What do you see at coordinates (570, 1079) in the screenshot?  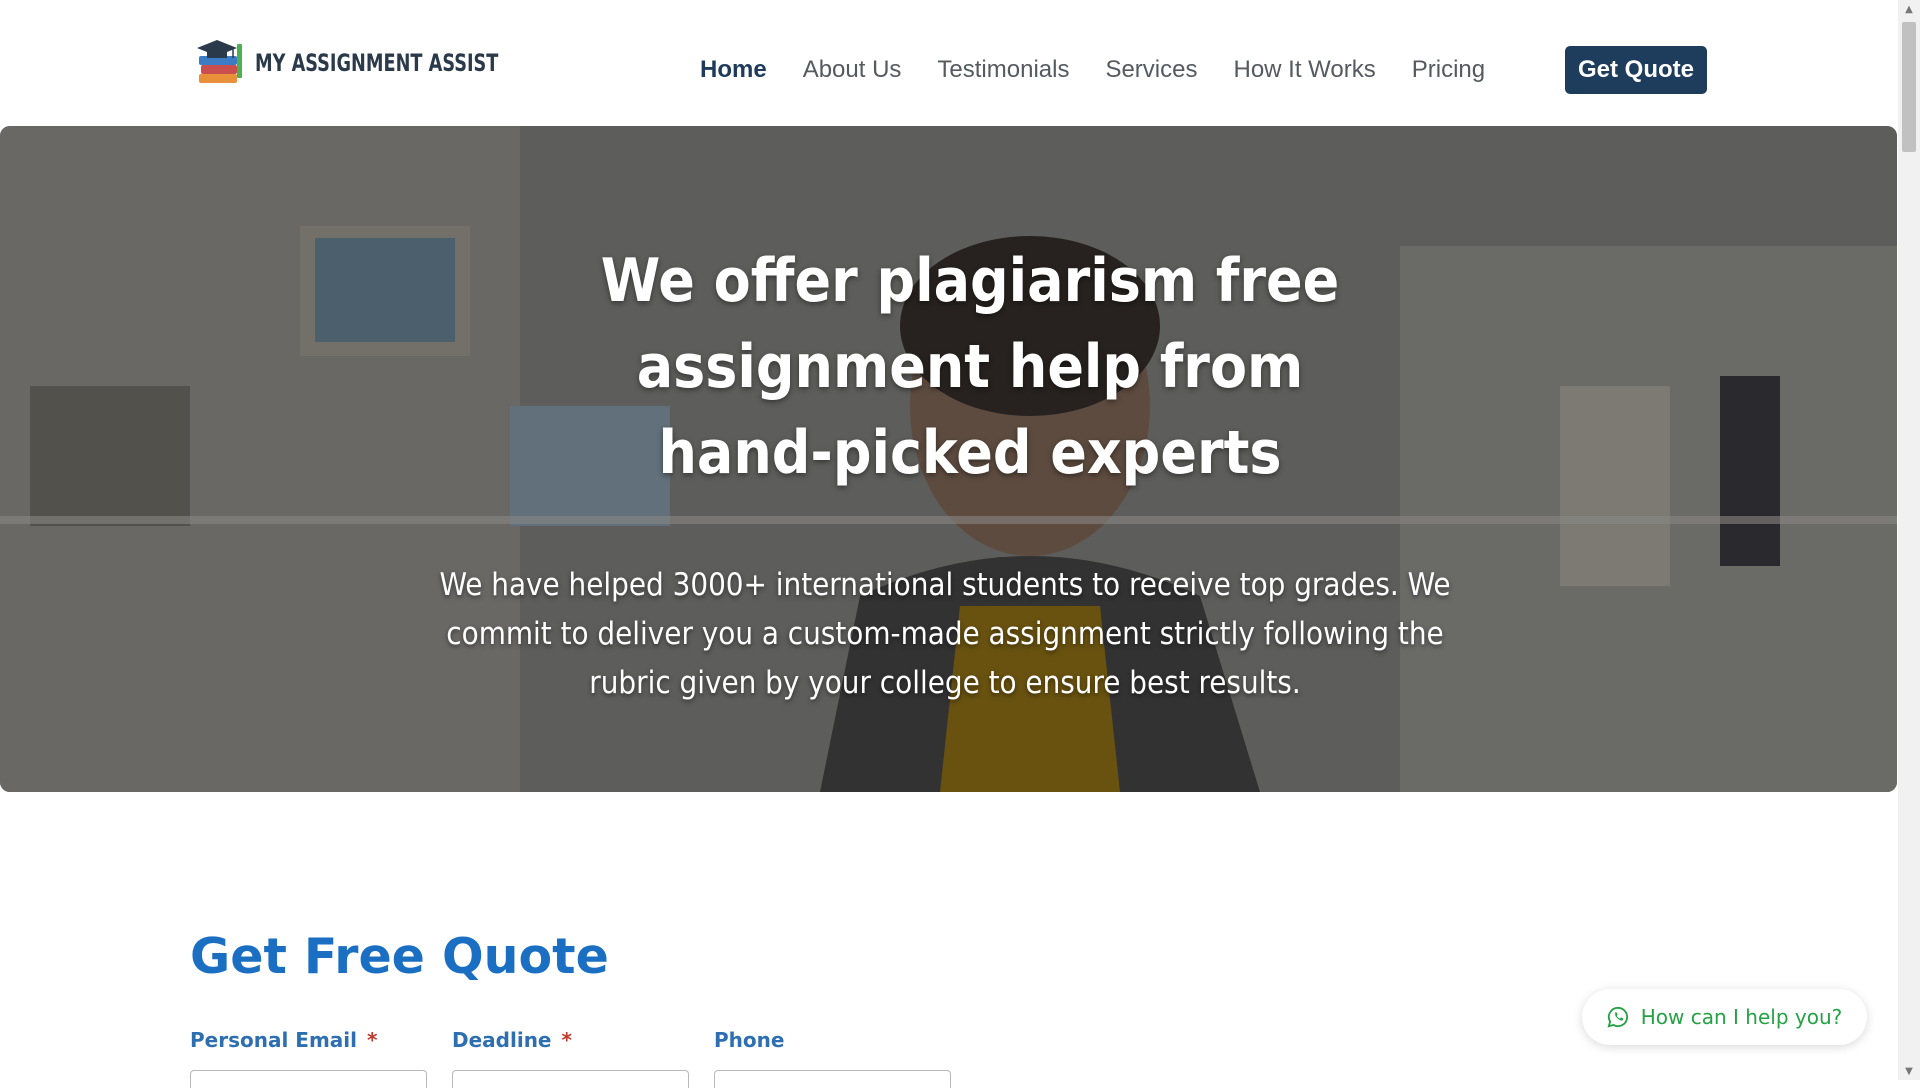 I see `deadline-field` at bounding box center [570, 1079].